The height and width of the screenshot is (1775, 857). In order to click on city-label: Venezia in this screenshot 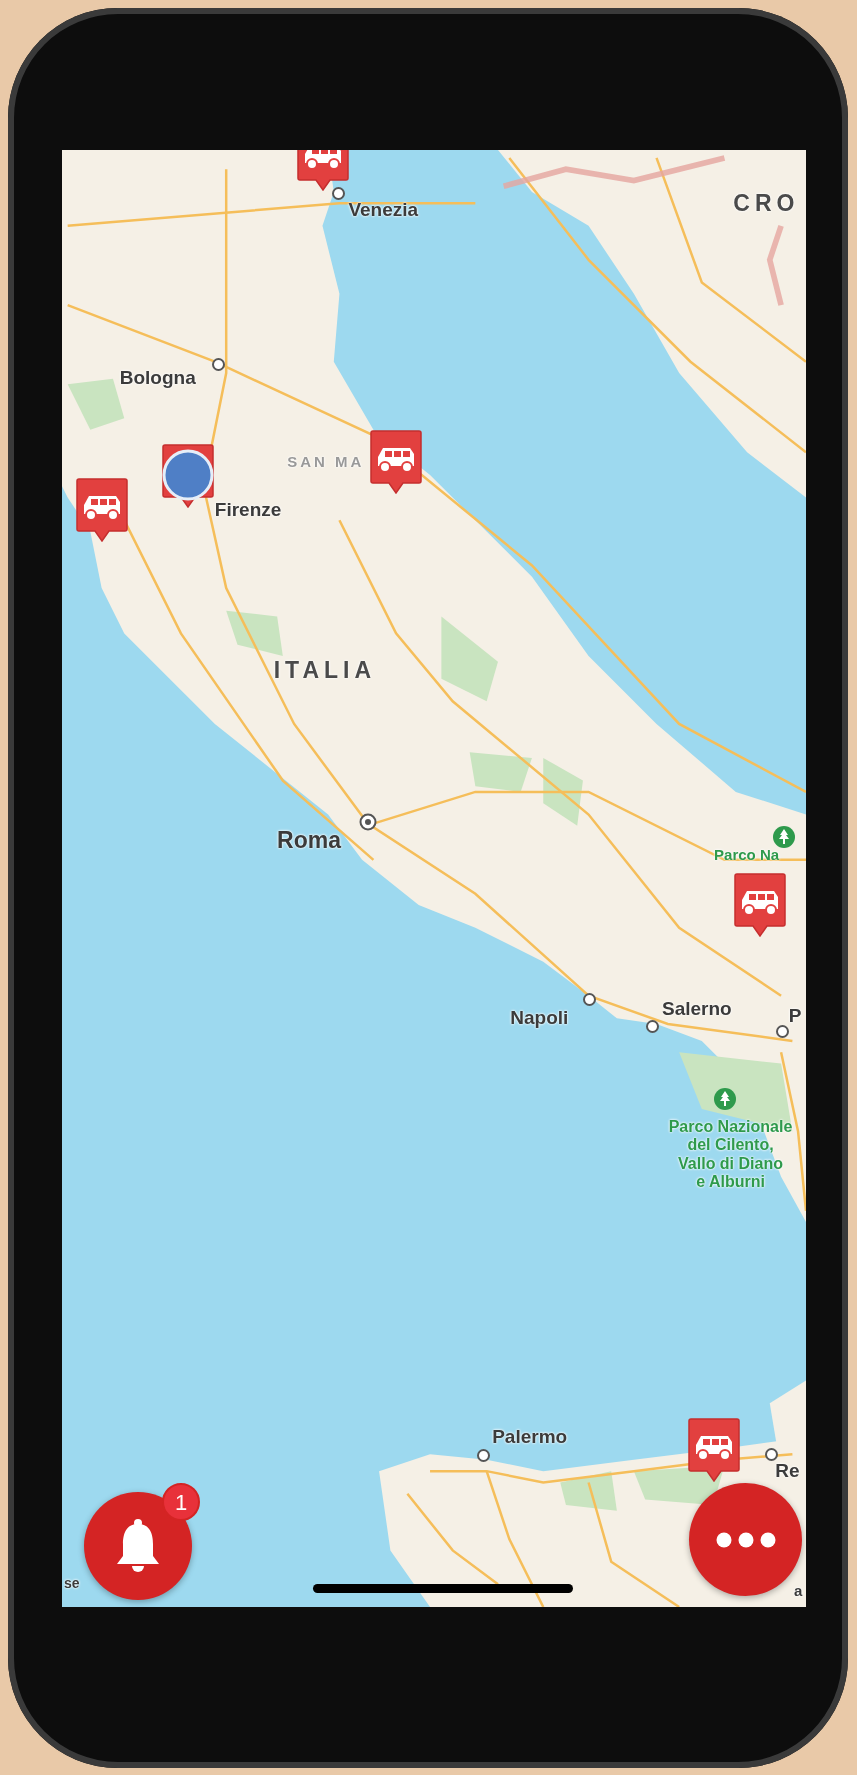, I will do `click(383, 209)`.